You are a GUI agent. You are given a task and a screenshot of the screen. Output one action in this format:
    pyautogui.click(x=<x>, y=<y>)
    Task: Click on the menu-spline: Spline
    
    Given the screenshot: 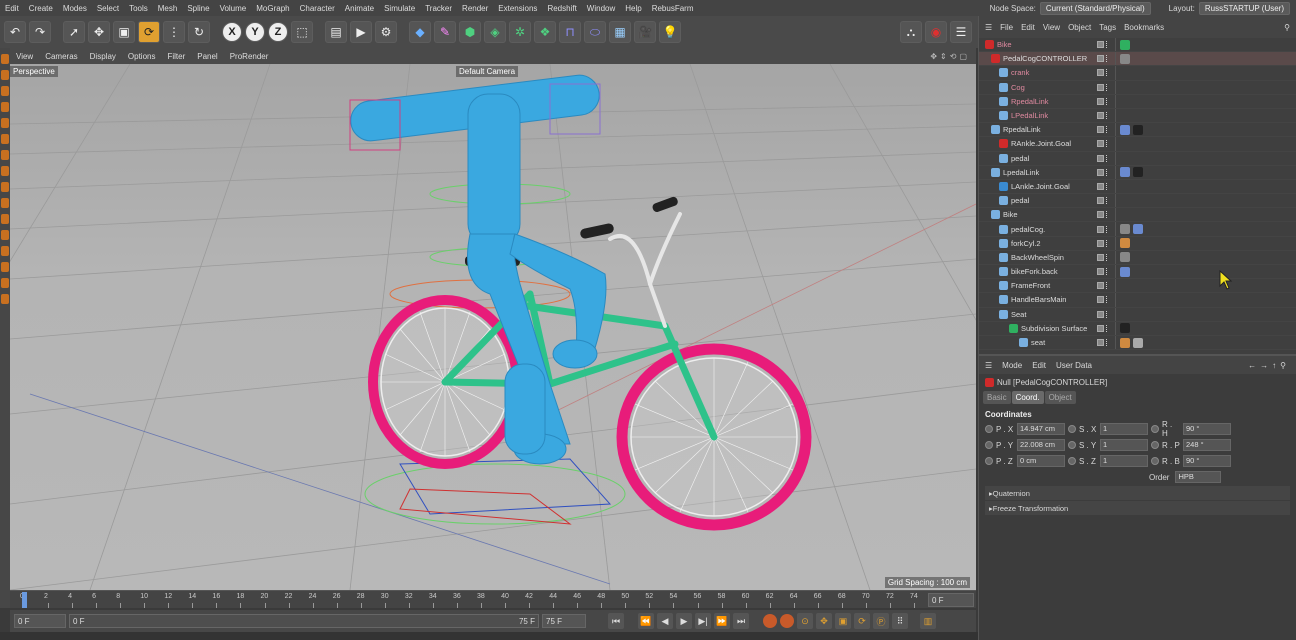 What is the action you would take?
    pyautogui.click(x=198, y=8)
    